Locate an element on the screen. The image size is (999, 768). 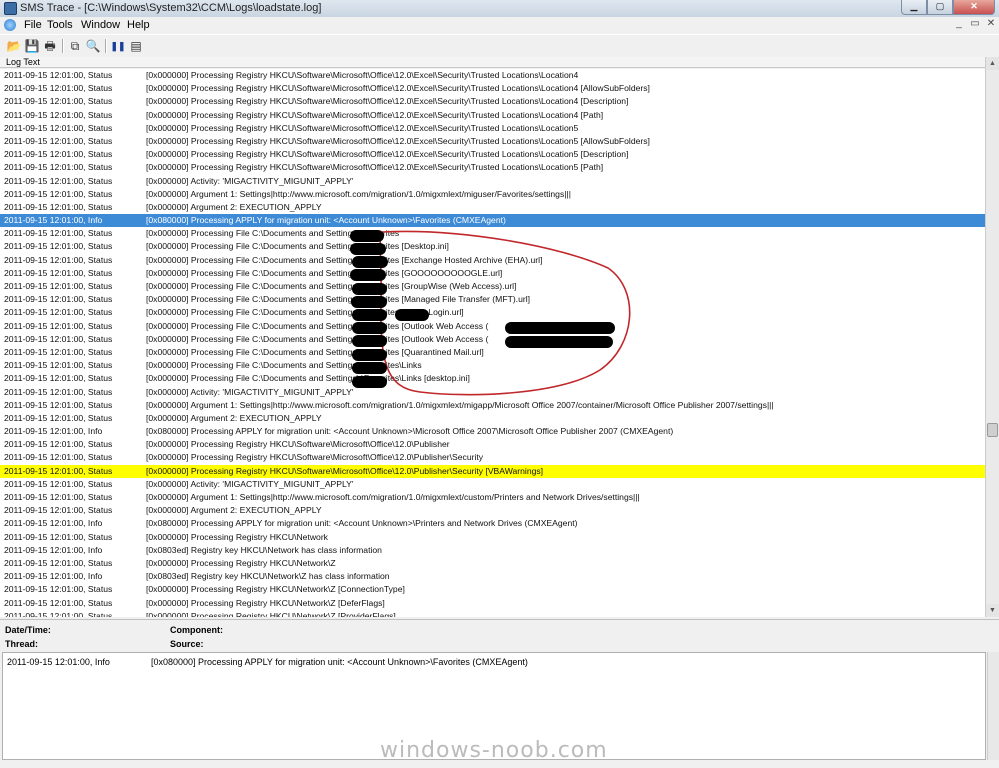
open-folder-icon: 📂 is located at coordinates (14, 46).